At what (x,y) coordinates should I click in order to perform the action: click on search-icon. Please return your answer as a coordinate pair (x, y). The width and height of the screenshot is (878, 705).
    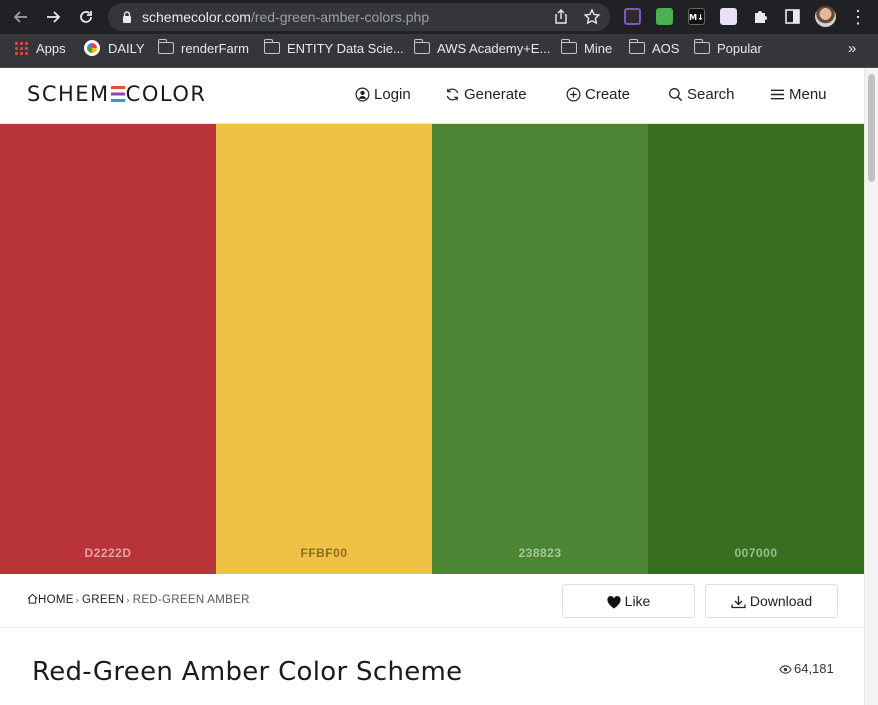
    Looking at the image, I should click on (676, 95).